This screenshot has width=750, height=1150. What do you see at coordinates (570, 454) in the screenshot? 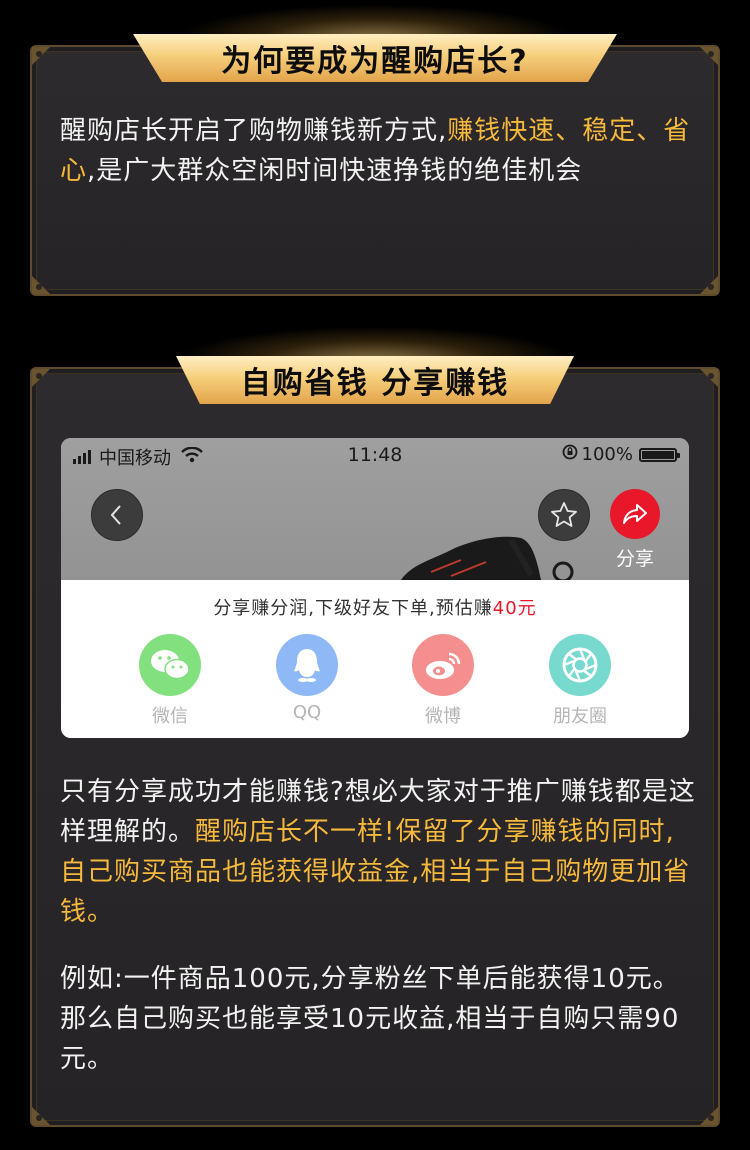
I see `rotation-lock-icon` at bounding box center [570, 454].